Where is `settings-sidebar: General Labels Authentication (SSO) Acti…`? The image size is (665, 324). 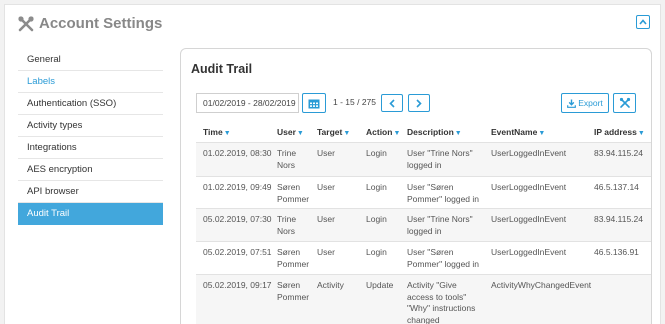 settings-sidebar: General Labels Authentication (SSO) Acti… is located at coordinates (90, 137).